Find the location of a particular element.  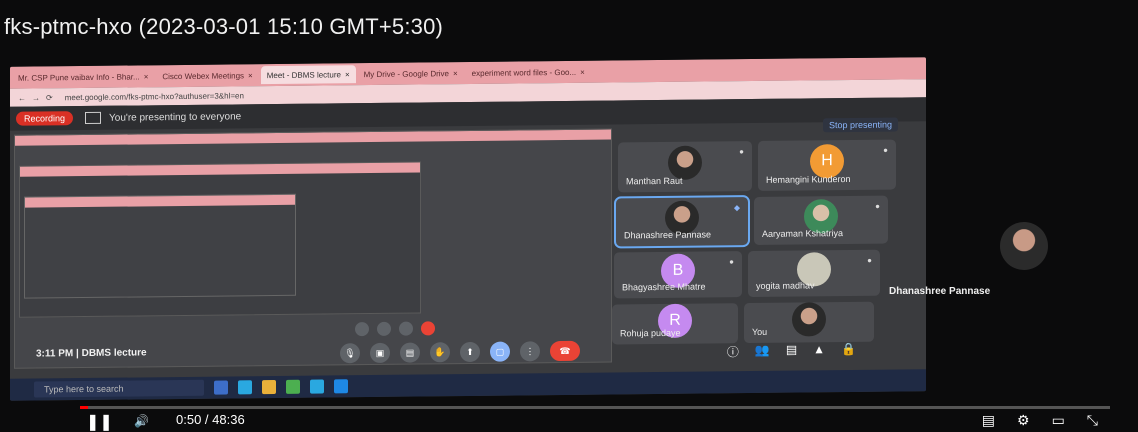

tab-label: Cisco Webex Meetings is located at coordinates (203, 75).